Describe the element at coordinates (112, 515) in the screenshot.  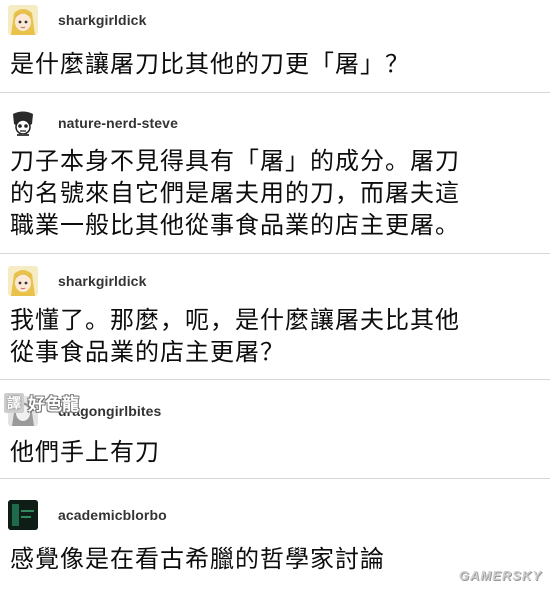
I see `username: academicblorbo` at that location.